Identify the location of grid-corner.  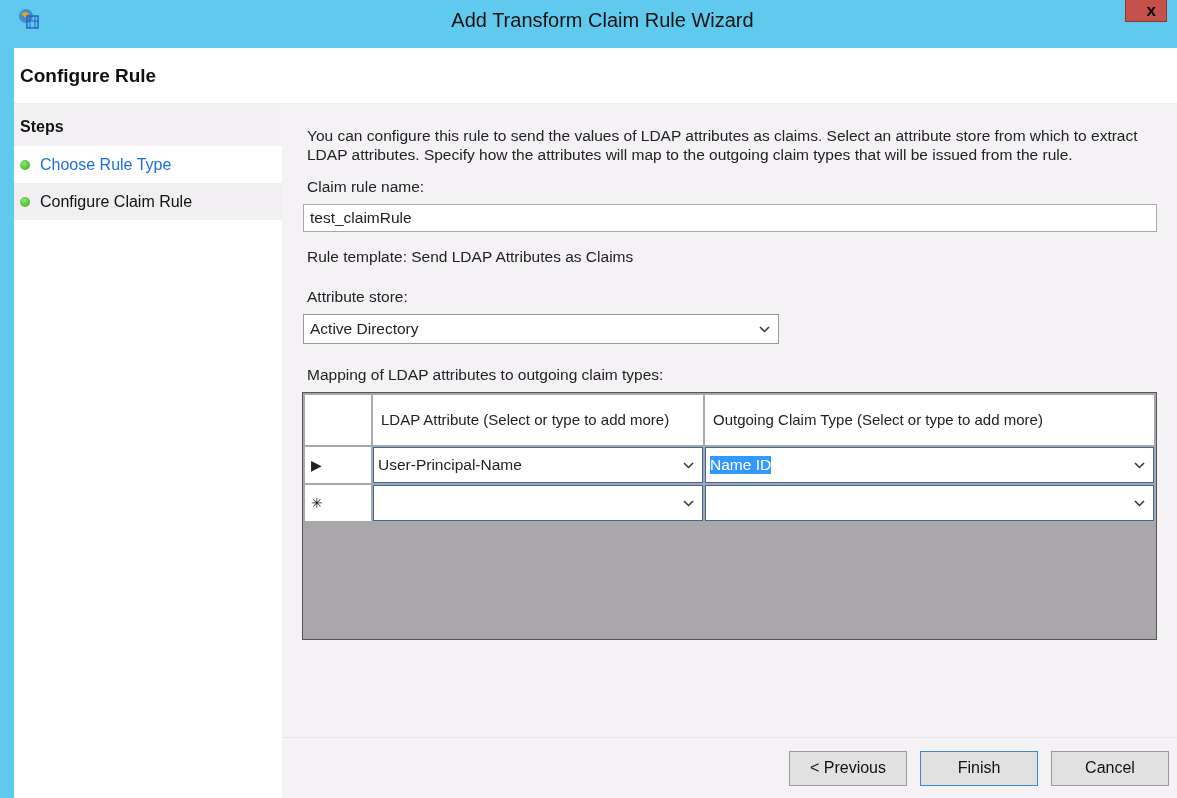
(338, 420).